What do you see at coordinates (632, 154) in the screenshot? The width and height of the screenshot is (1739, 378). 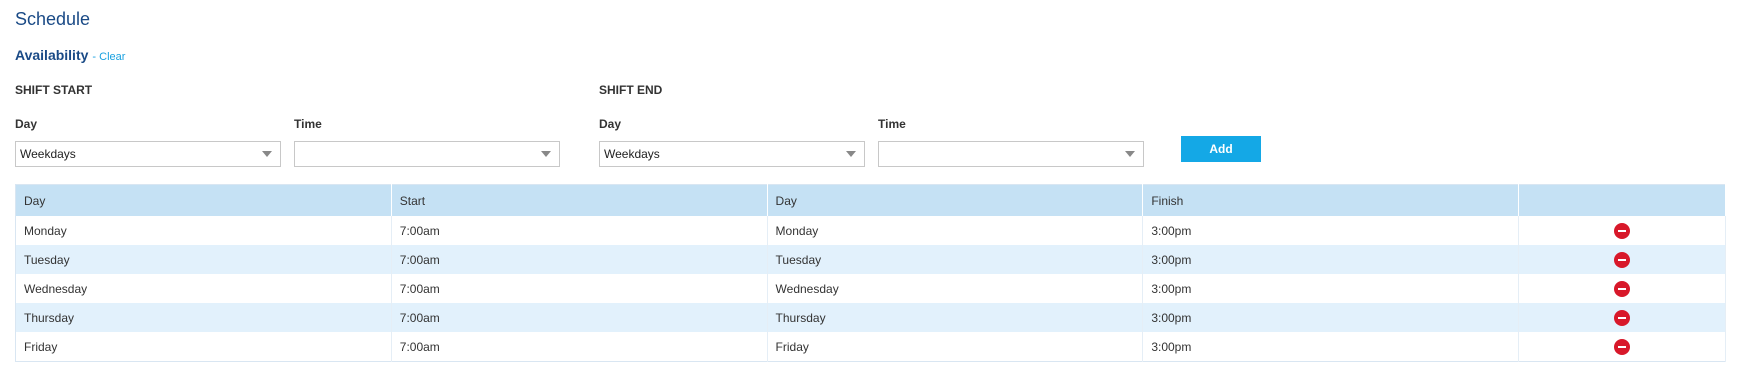 I see `end-day-value: Weekdays` at bounding box center [632, 154].